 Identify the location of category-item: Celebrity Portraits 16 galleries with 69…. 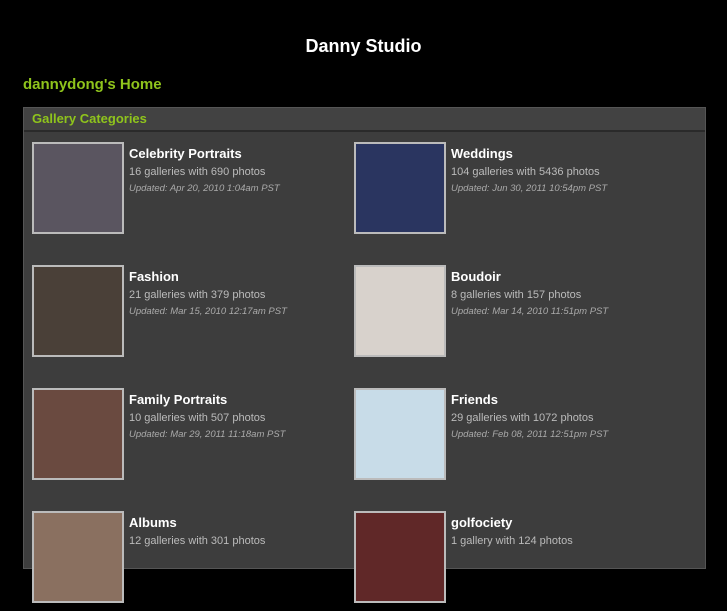
(192, 192).